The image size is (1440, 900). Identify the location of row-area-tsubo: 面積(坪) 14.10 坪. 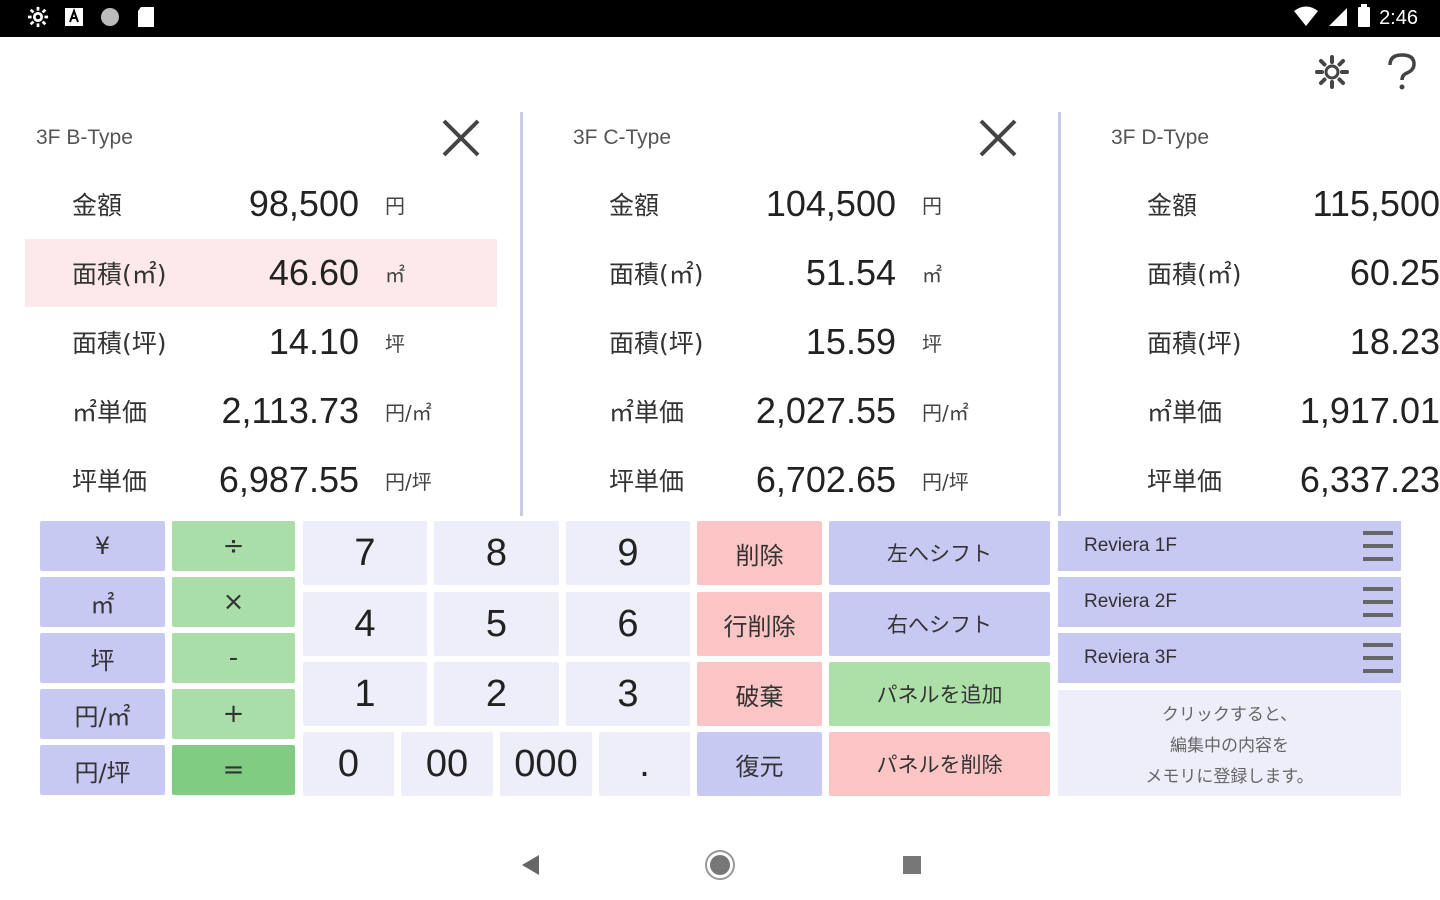
(261, 342).